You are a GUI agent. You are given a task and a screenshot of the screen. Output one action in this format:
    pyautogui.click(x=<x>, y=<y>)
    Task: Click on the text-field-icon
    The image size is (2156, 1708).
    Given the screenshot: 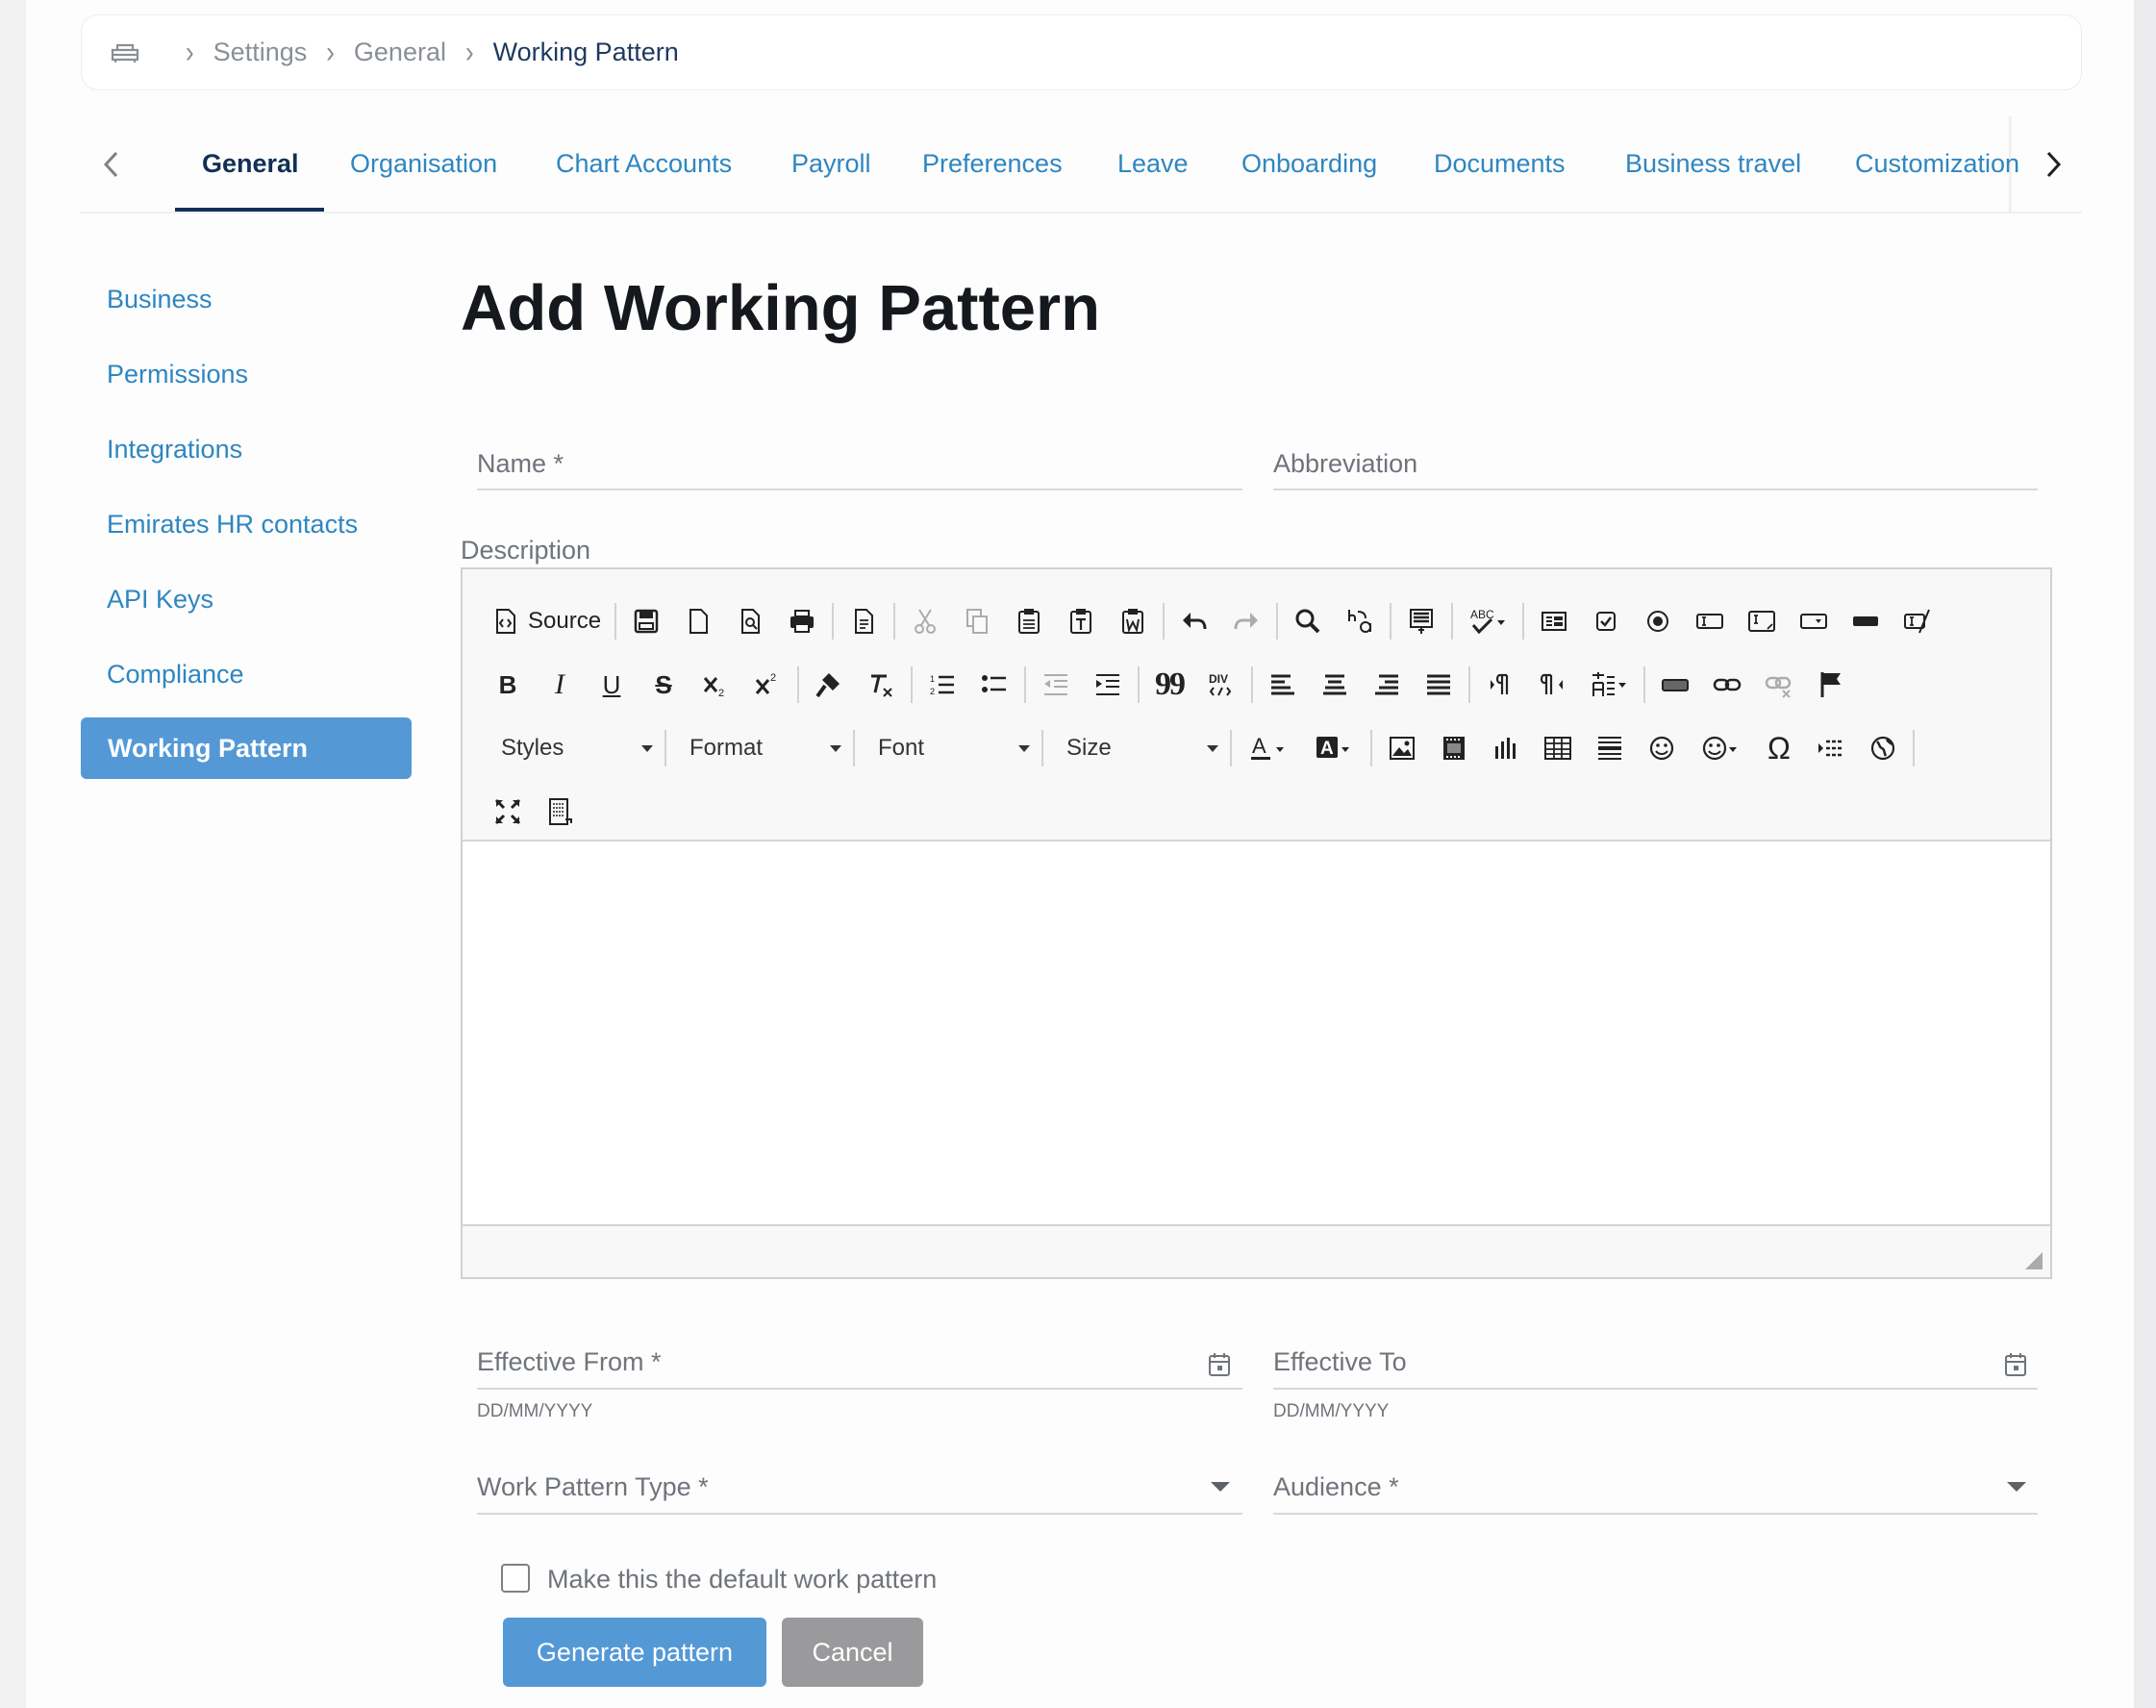 What is the action you would take?
    pyautogui.click(x=1710, y=621)
    